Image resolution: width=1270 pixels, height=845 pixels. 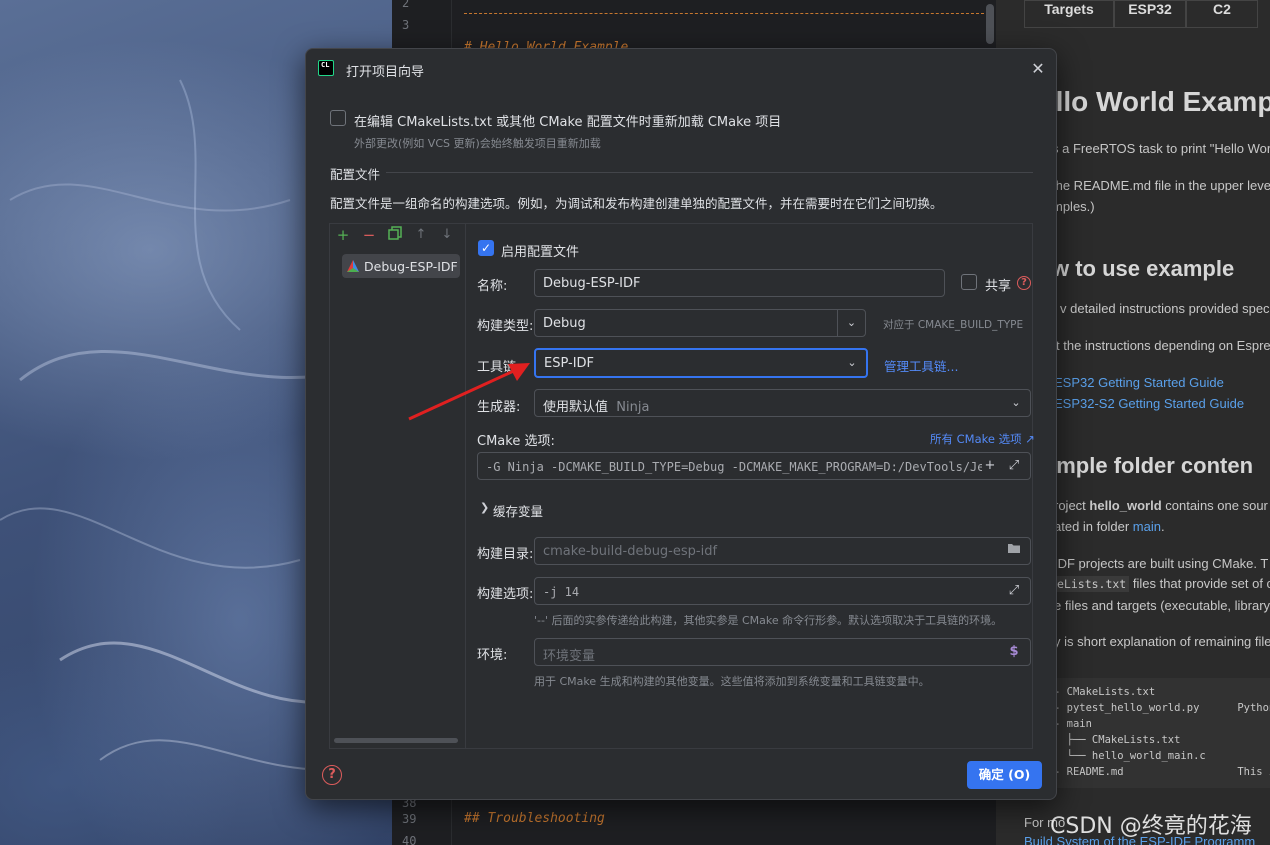 What do you see at coordinates (1155, 101) in the screenshot?
I see `preview-heading: ello World Examp` at bounding box center [1155, 101].